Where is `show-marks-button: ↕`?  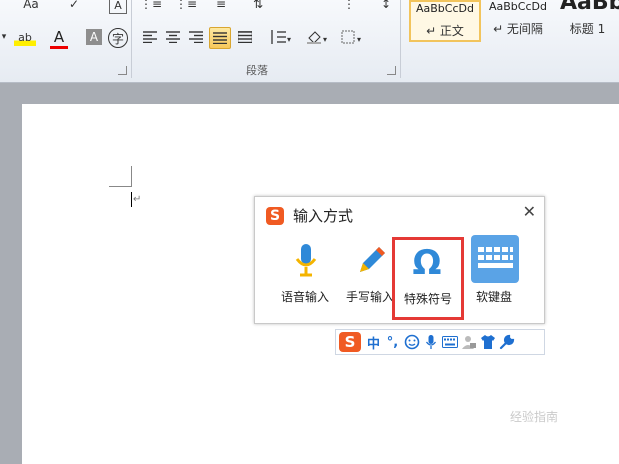 show-marks-button: ↕ is located at coordinates (386, 6).